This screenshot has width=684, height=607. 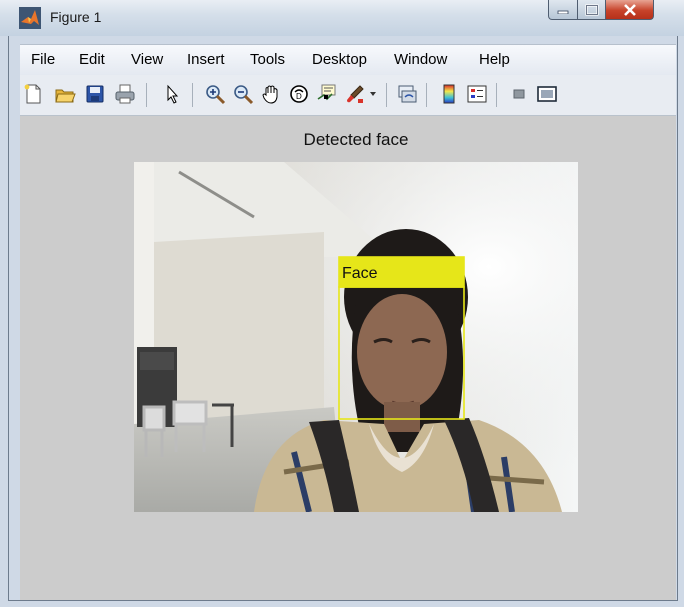 I want to click on axes-title: Detected face, so click(x=356, y=139).